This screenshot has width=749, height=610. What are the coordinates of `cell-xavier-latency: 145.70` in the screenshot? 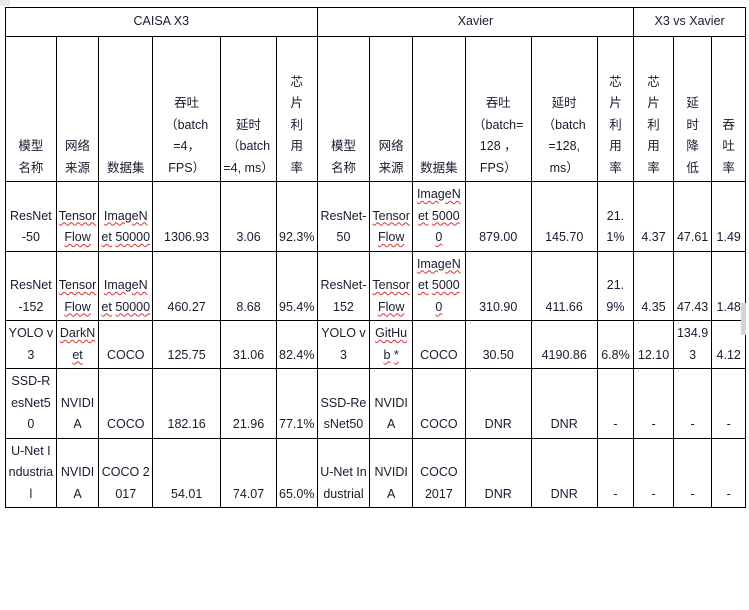 It's located at (564, 216).